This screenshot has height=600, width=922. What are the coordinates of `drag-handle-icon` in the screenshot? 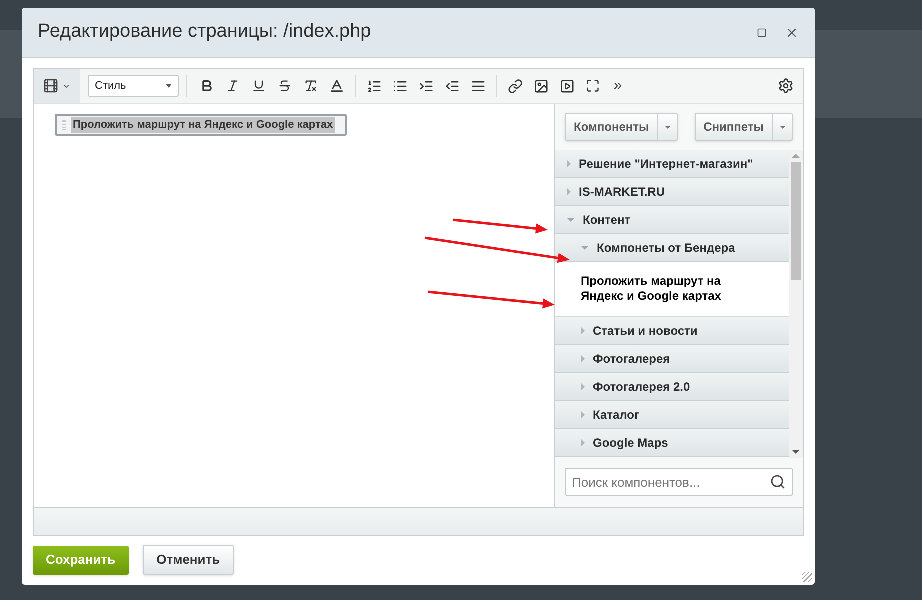 It's located at (64, 125).